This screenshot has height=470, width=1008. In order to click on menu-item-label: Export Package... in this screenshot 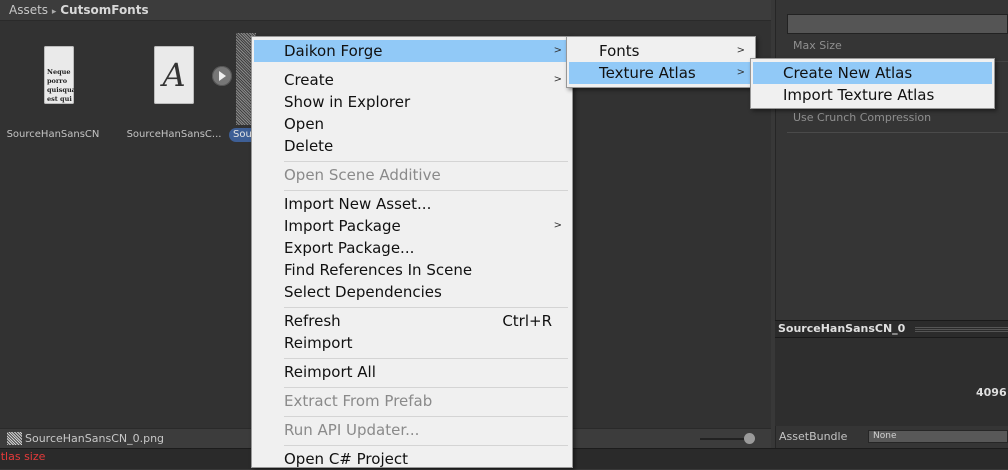, I will do `click(349, 248)`.